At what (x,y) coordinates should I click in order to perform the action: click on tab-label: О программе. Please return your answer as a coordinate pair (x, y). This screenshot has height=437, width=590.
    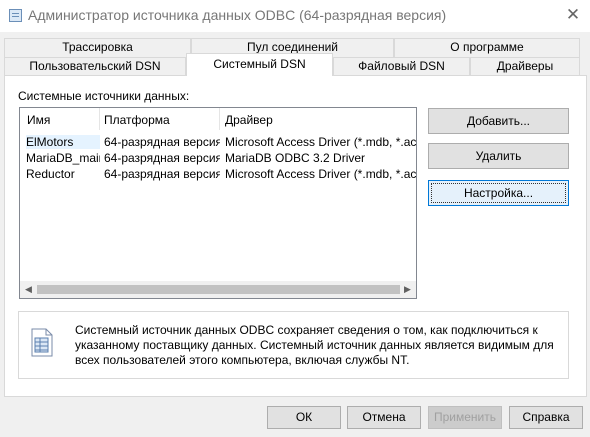
    Looking at the image, I should click on (487, 47).